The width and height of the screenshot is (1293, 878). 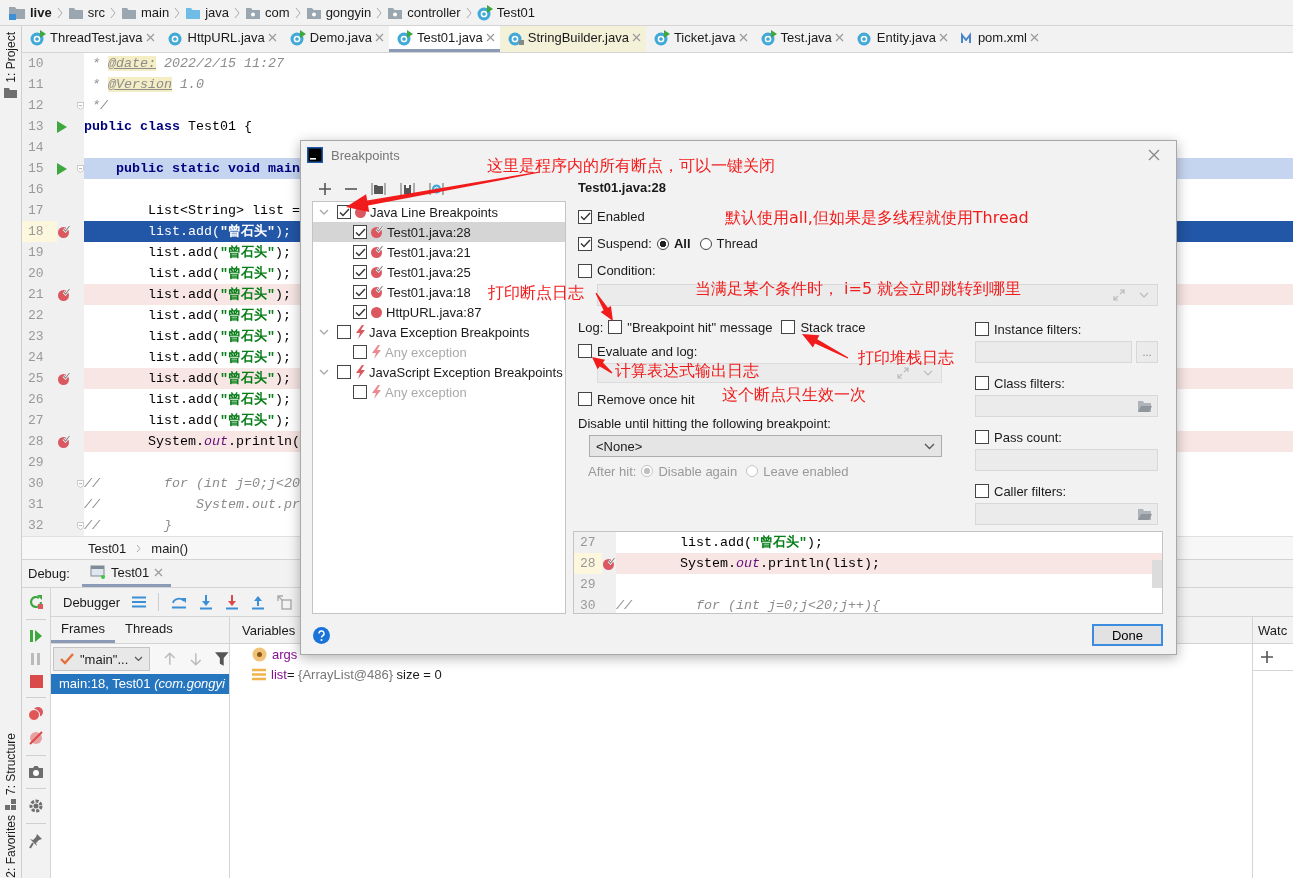 I want to click on scrollbar-thumb, so click(x=1157, y=574).